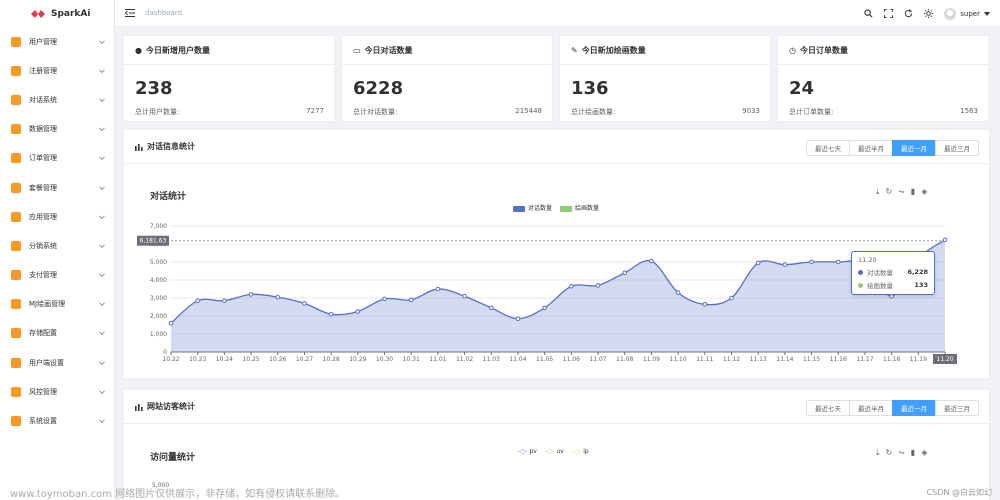  I want to click on y-tick-label: 2,000, so click(158, 316).